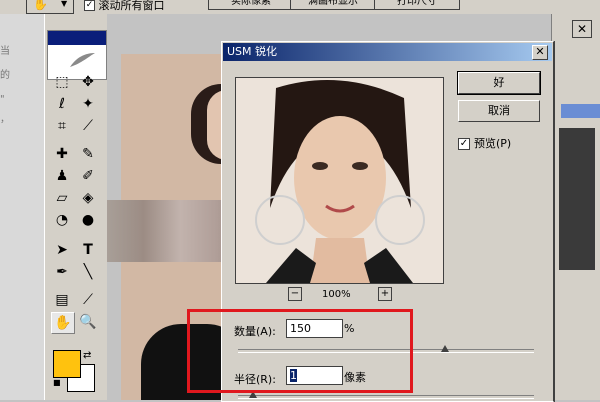 This screenshot has height=402, width=600. Describe the element at coordinates (62, 82) in the screenshot. I see `marquee-icon: ⬚` at that location.